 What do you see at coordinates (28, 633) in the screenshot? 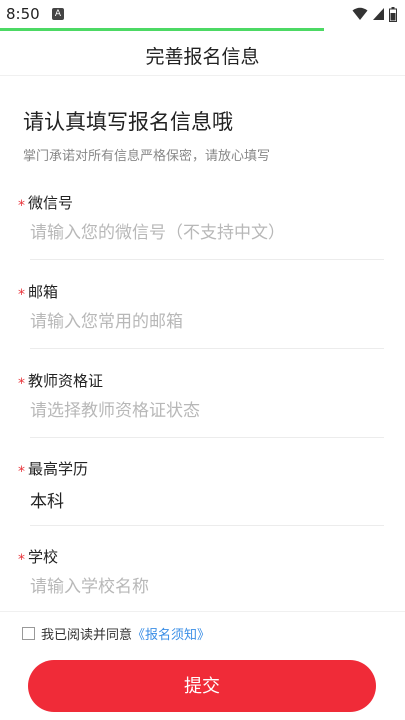
I see `agreement-checkbox` at bounding box center [28, 633].